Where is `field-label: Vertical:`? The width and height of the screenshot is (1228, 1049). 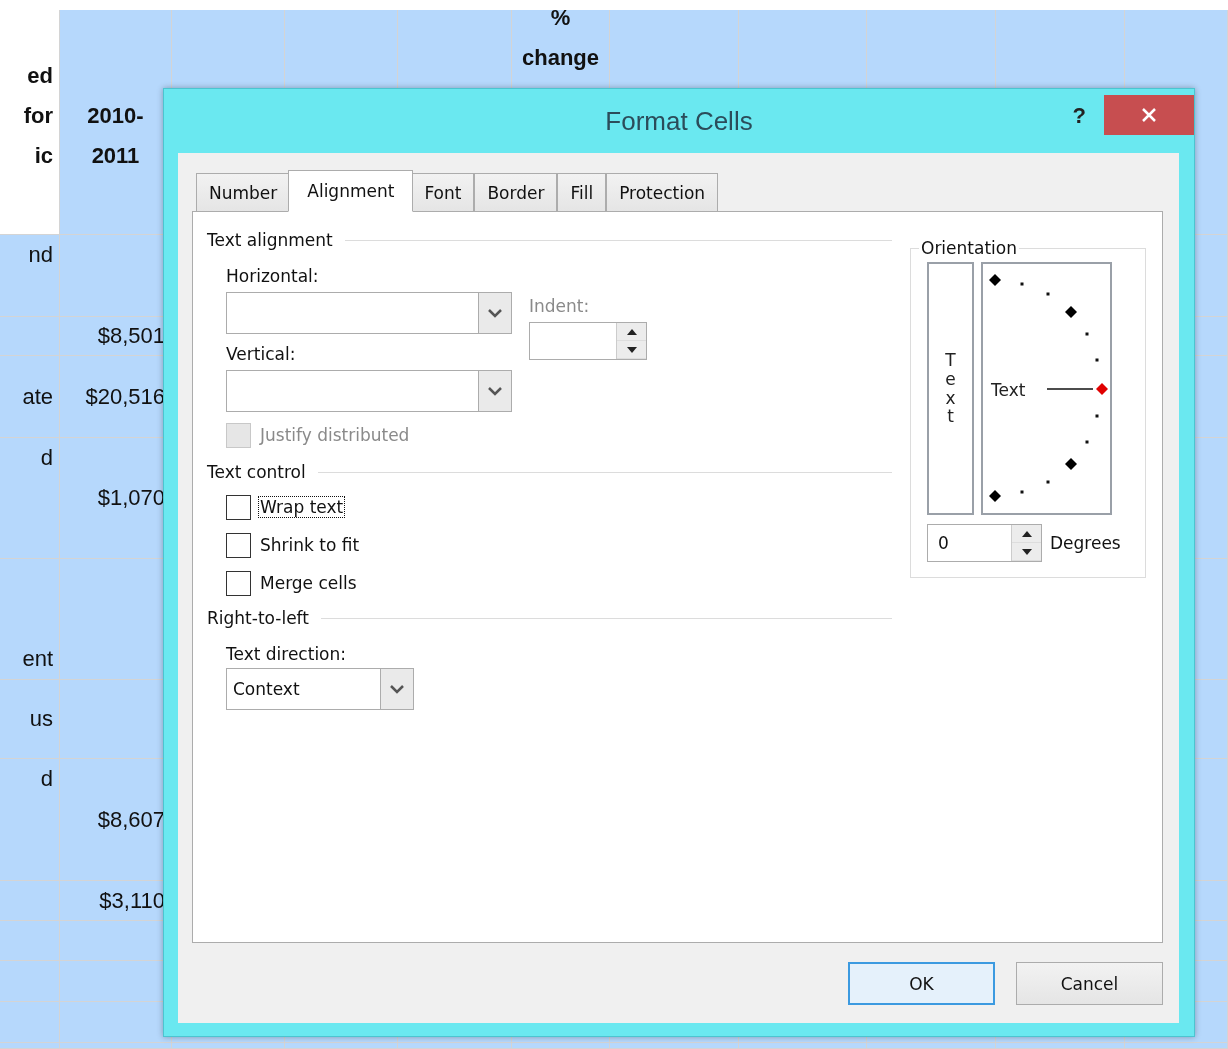
field-label: Vertical: is located at coordinates (261, 354).